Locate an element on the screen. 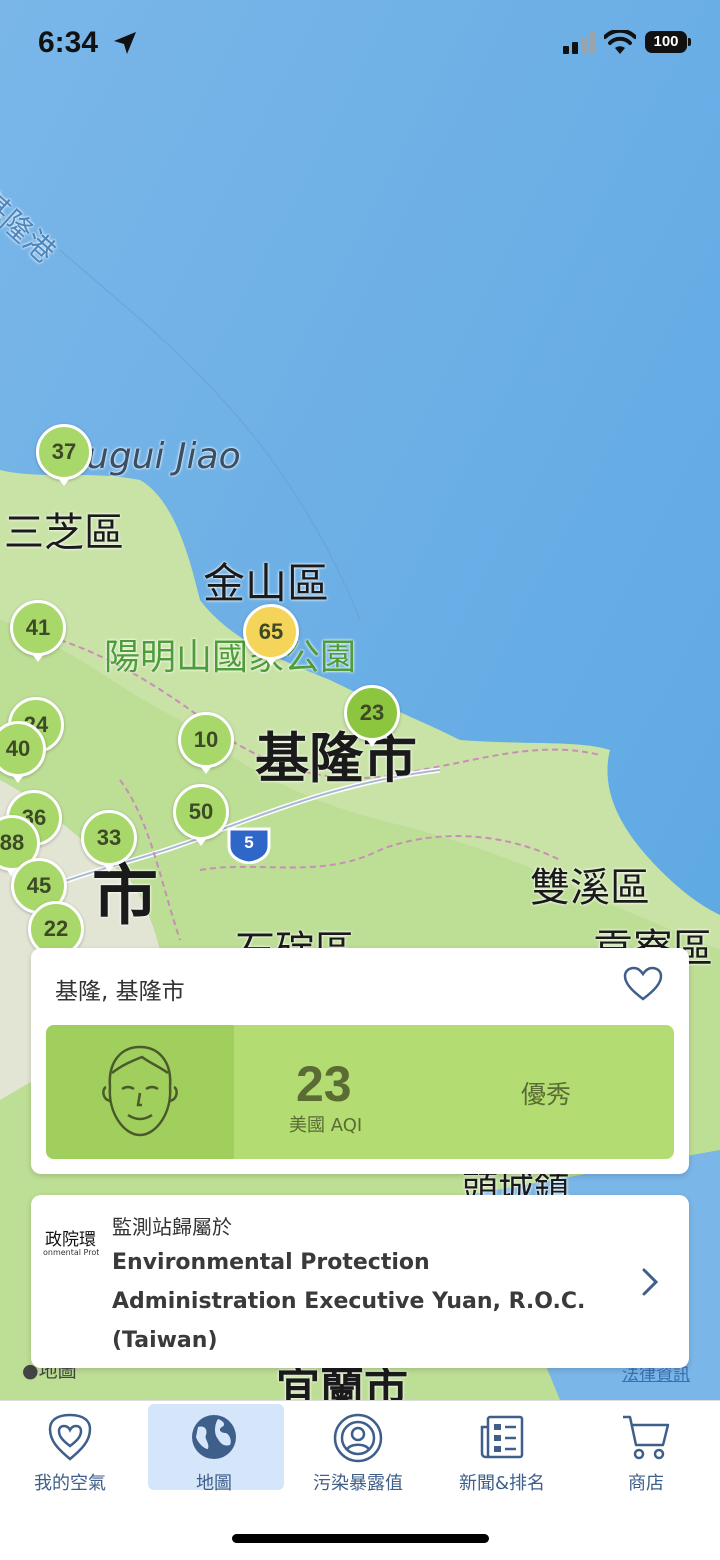  location-arrow-icon is located at coordinates (125, 43).